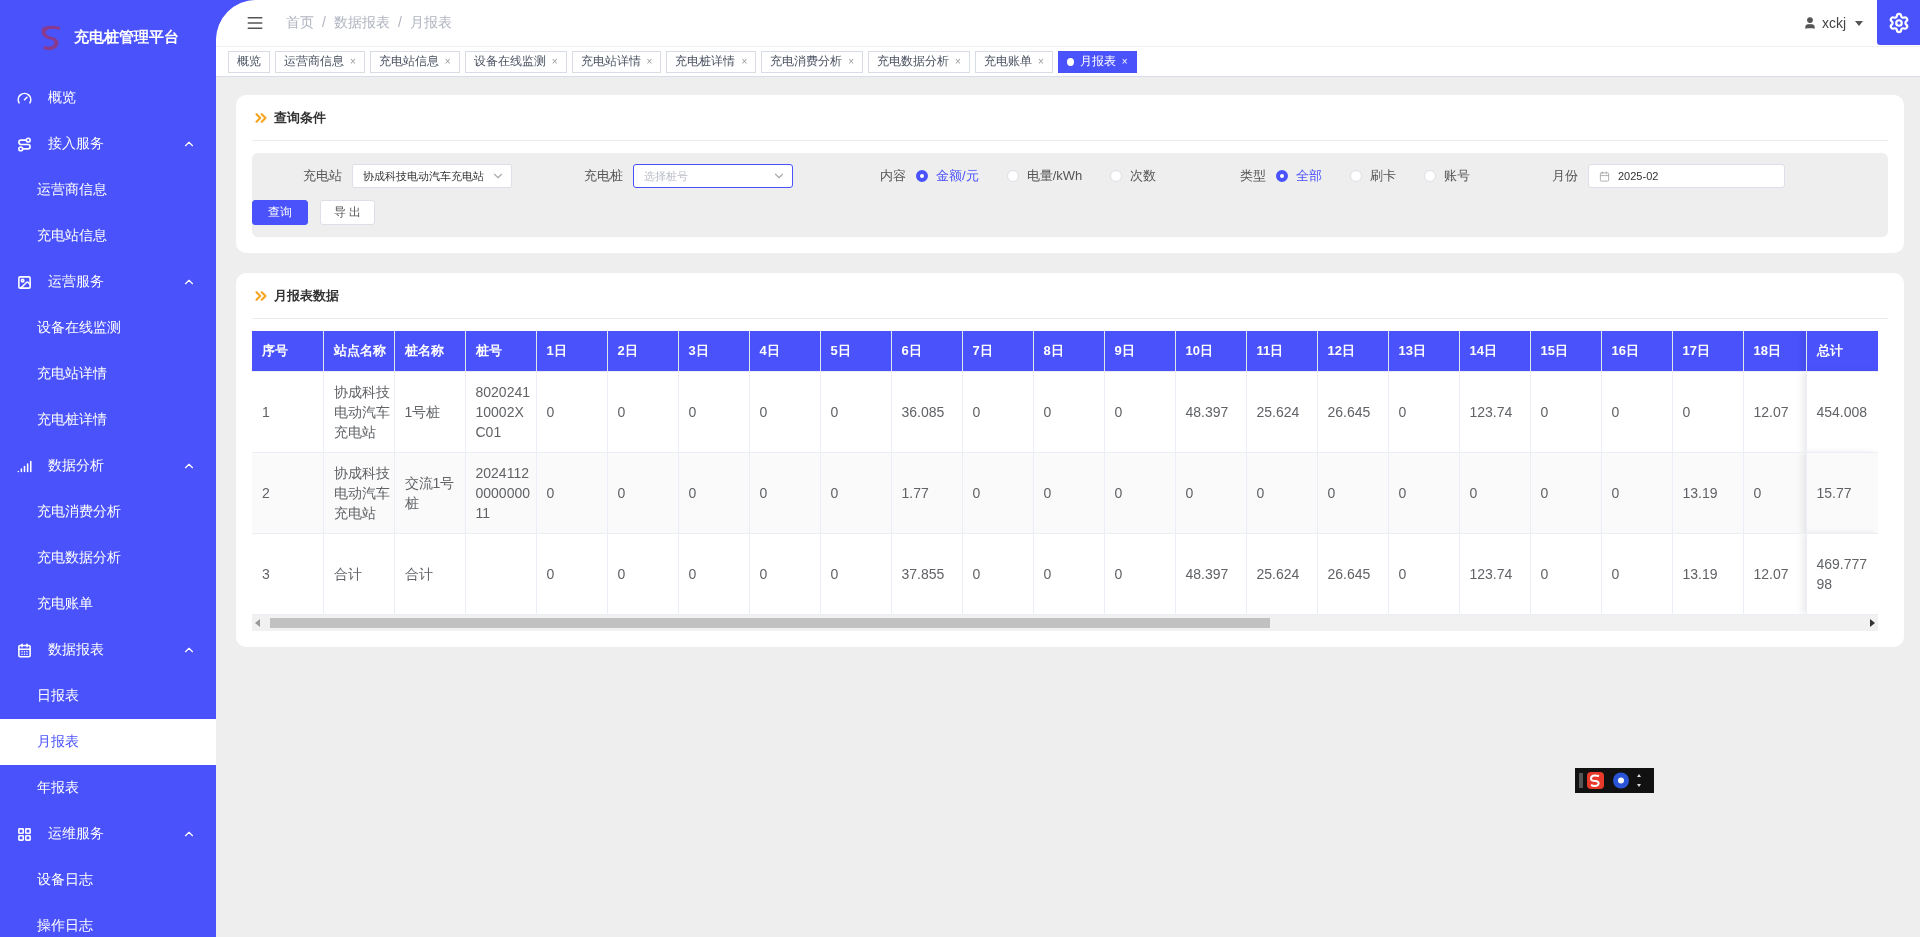 Image resolution: width=1920 pixels, height=937 pixels. What do you see at coordinates (108, 834) in the screenshot?
I see `sidebar-group: 运维服务` at bounding box center [108, 834].